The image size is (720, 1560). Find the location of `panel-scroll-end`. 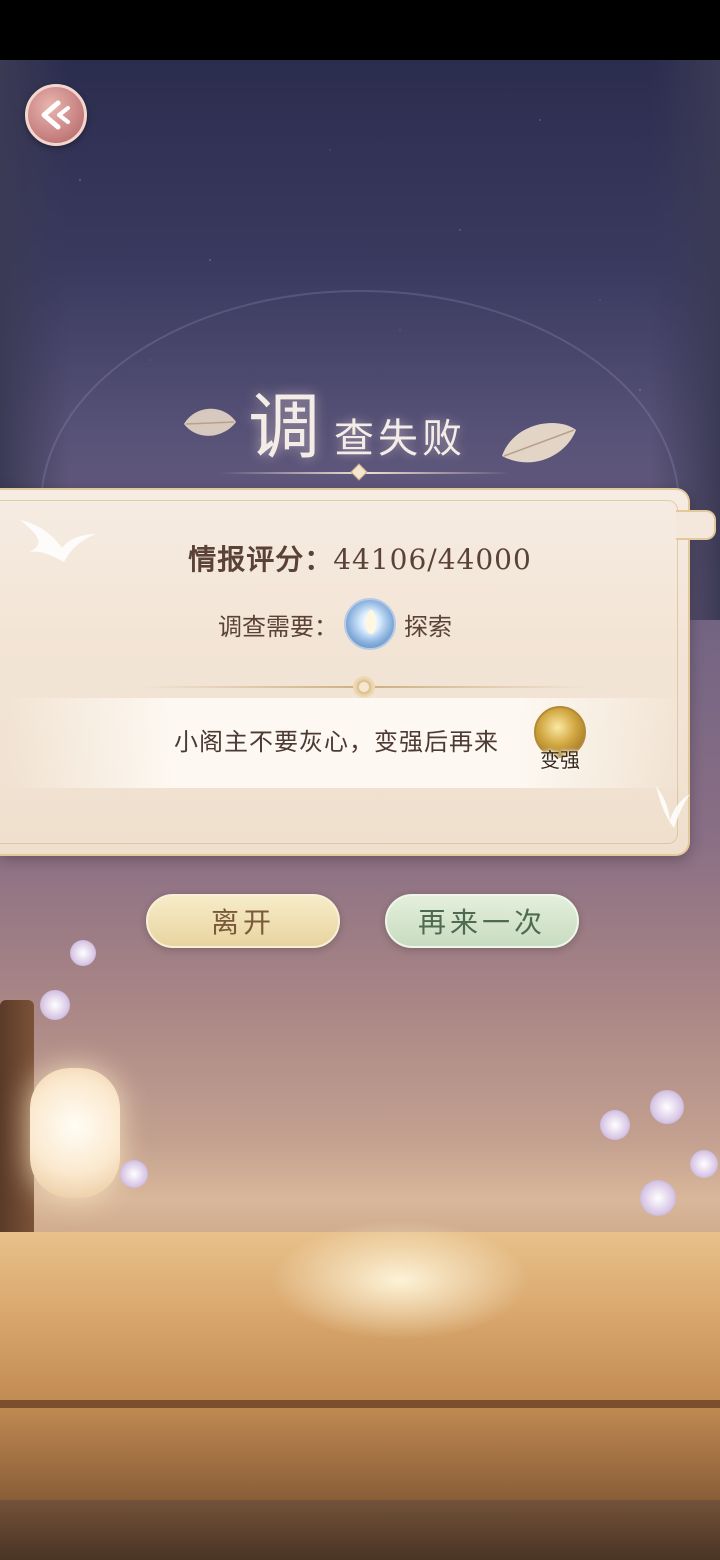

panel-scroll-end is located at coordinates (696, 525).